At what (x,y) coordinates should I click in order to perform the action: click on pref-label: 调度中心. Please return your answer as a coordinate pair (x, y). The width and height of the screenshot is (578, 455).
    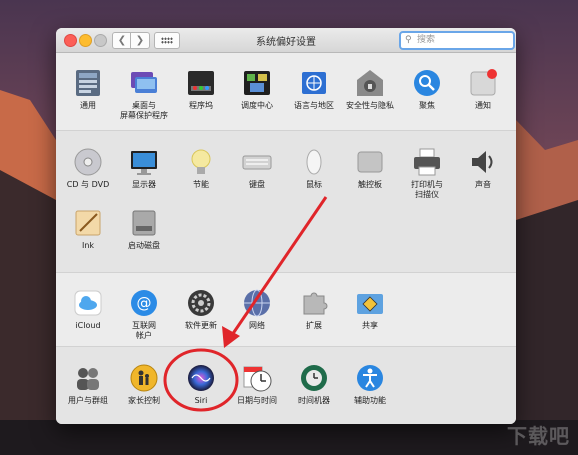
    Looking at the image, I should click on (257, 105).